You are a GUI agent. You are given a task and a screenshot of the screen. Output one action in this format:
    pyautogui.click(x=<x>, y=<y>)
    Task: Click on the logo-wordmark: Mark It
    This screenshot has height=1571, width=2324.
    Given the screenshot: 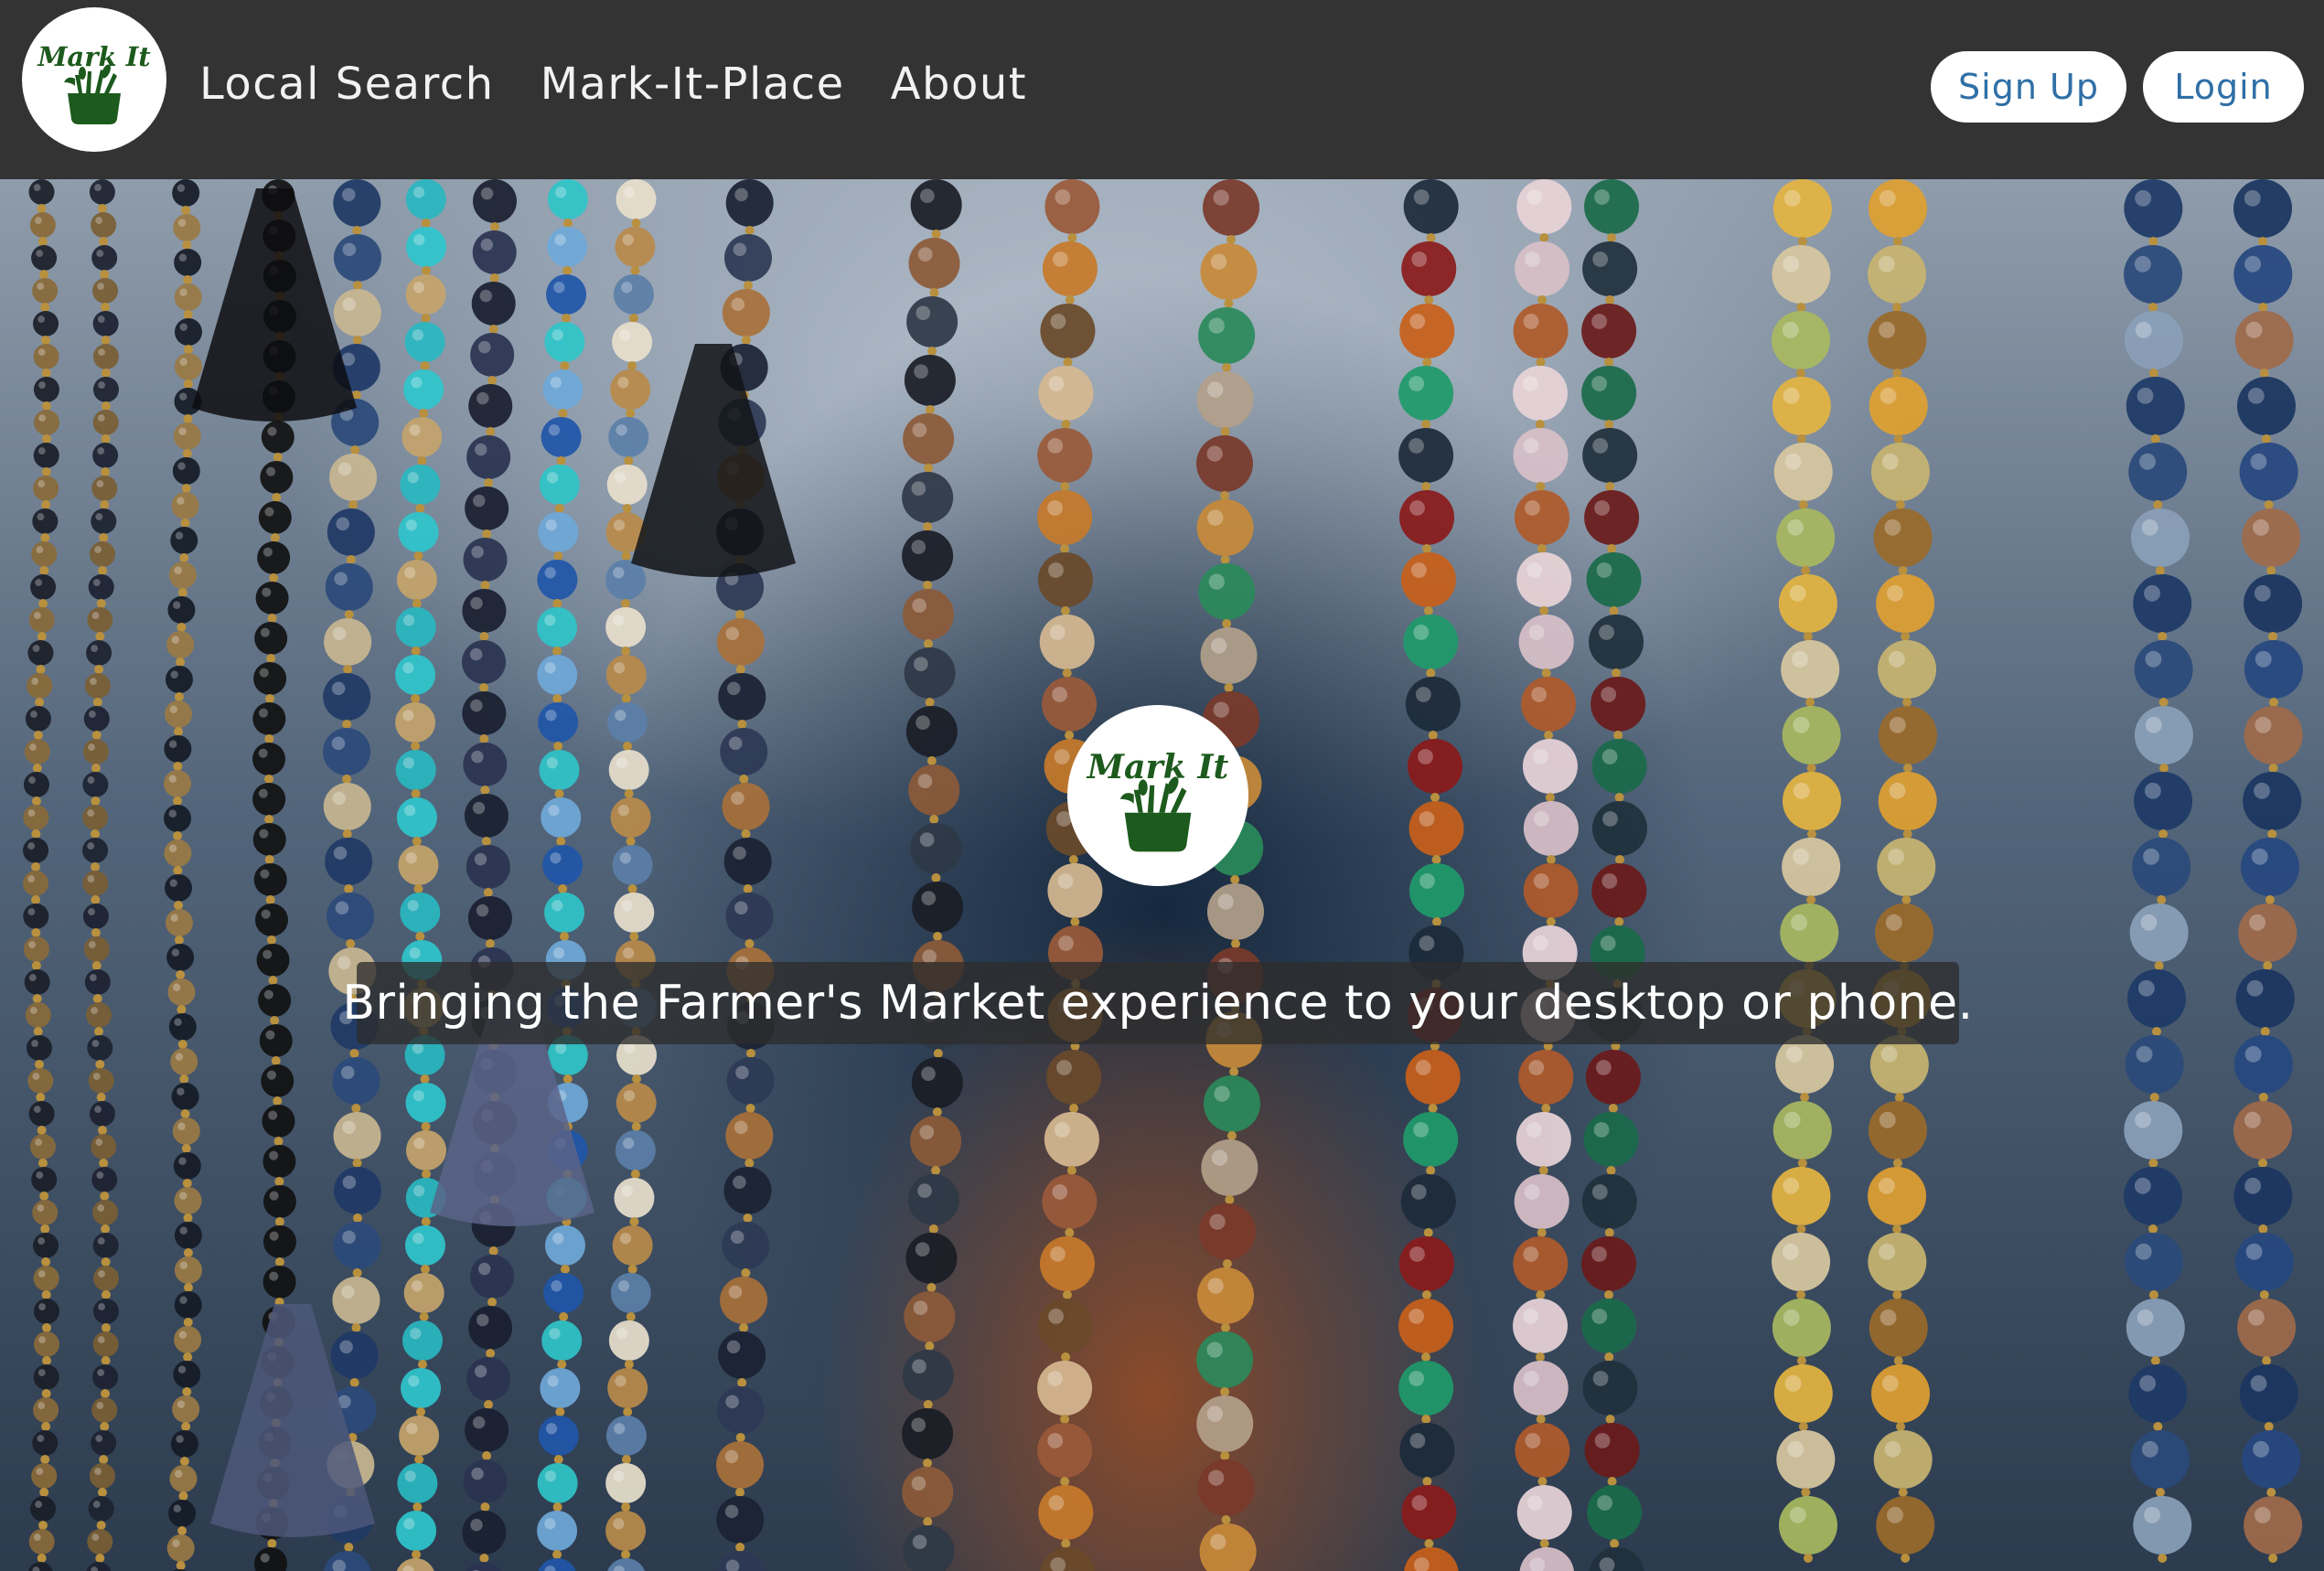 What is the action you would take?
    pyautogui.click(x=94, y=56)
    